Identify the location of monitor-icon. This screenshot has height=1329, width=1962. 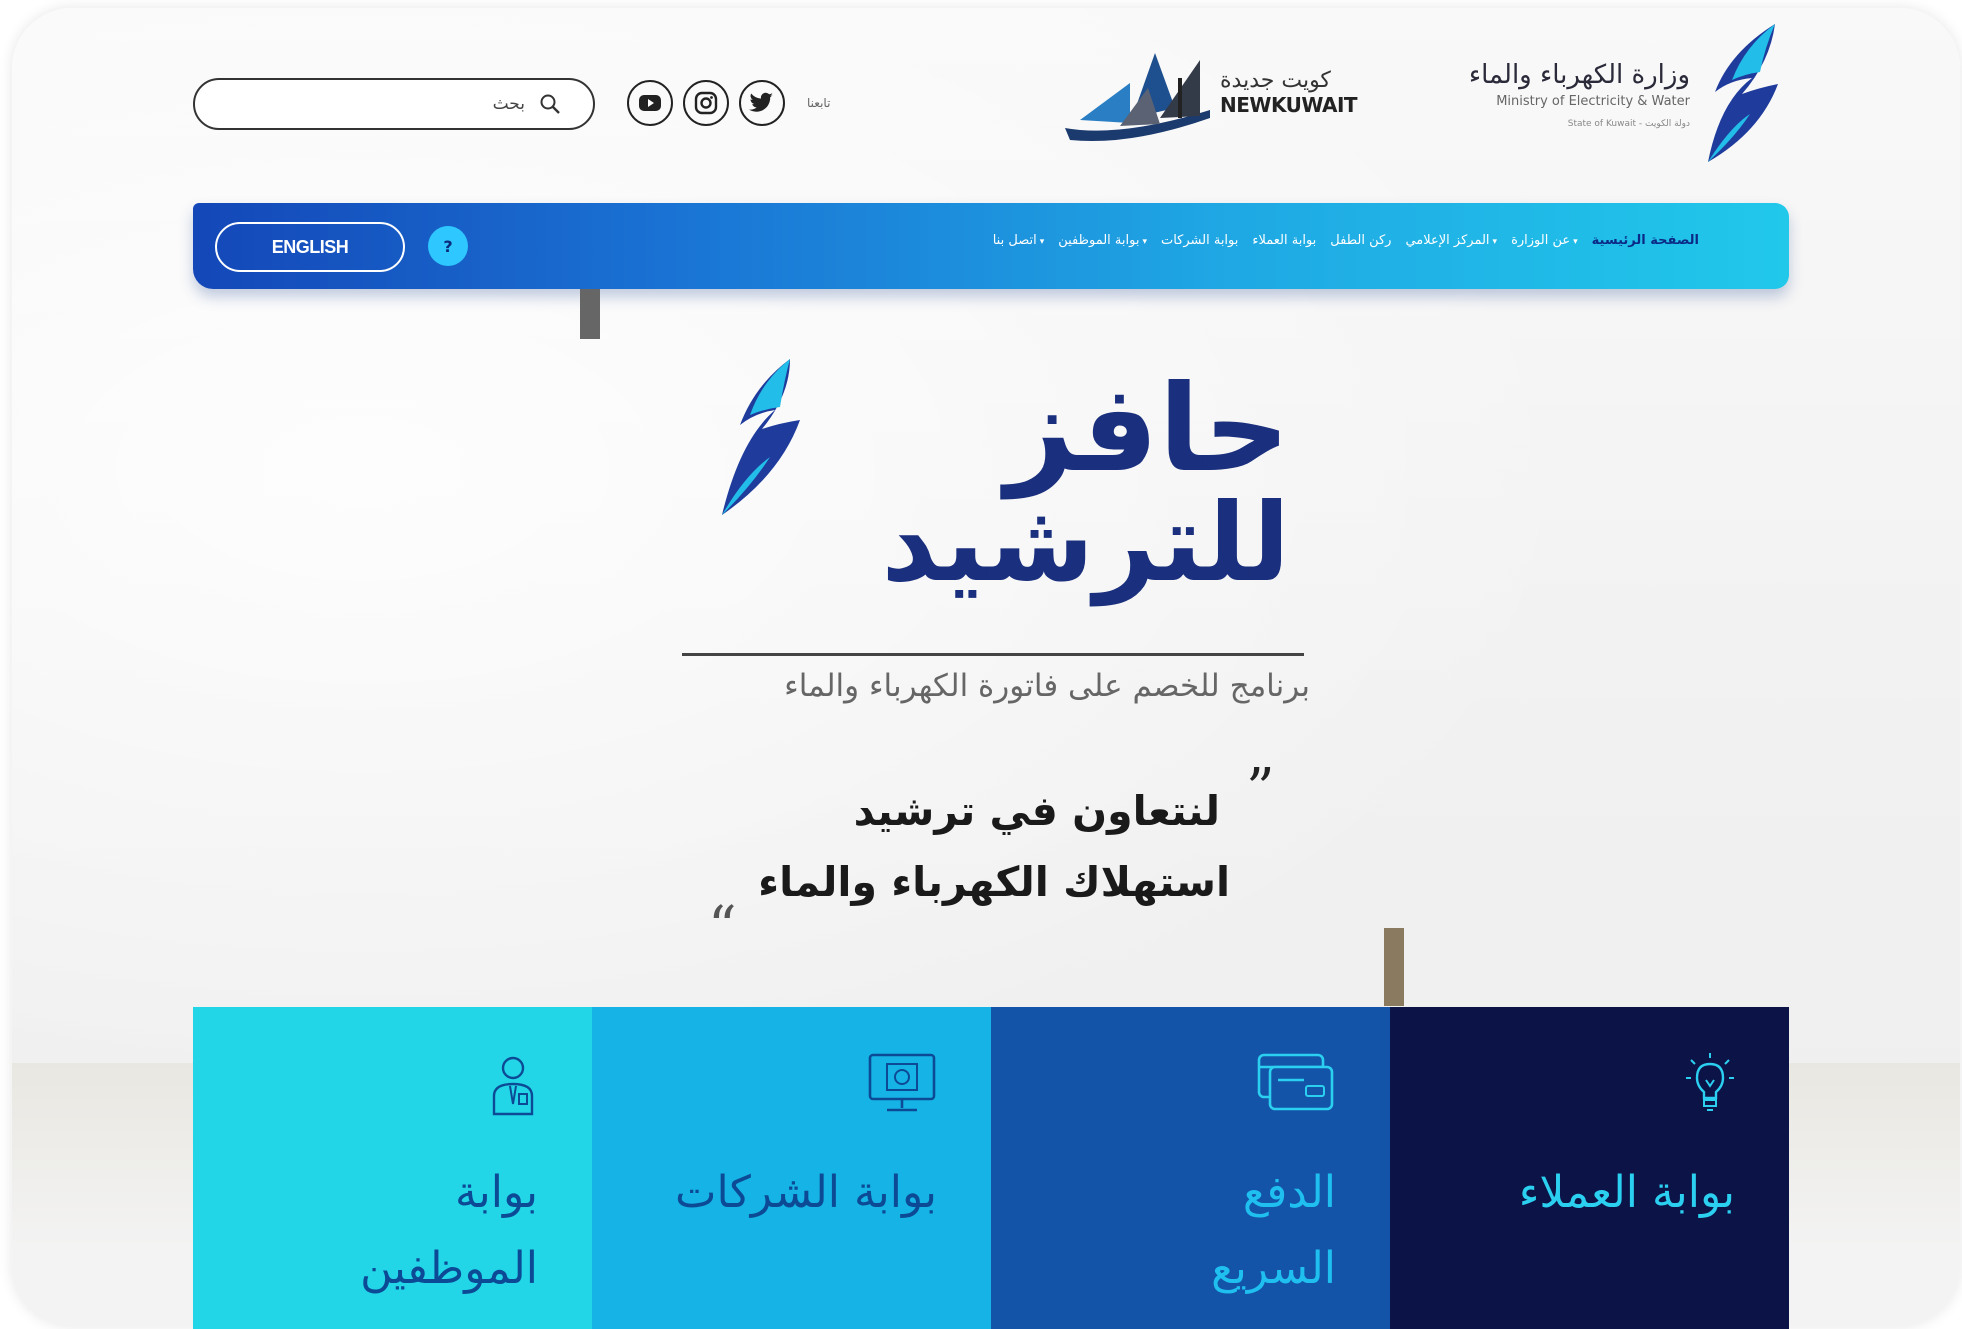
(902, 1085).